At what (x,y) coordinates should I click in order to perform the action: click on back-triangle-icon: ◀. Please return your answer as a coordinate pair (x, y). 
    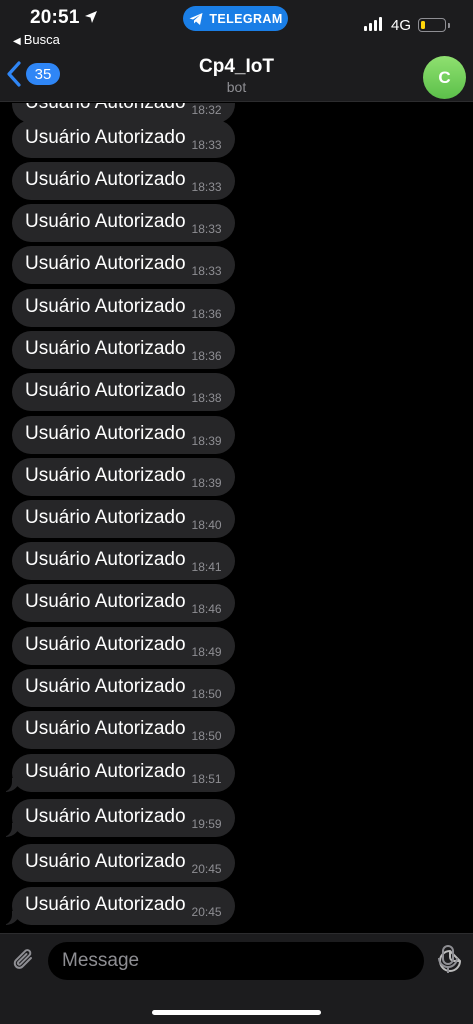
    Looking at the image, I should click on (17, 41).